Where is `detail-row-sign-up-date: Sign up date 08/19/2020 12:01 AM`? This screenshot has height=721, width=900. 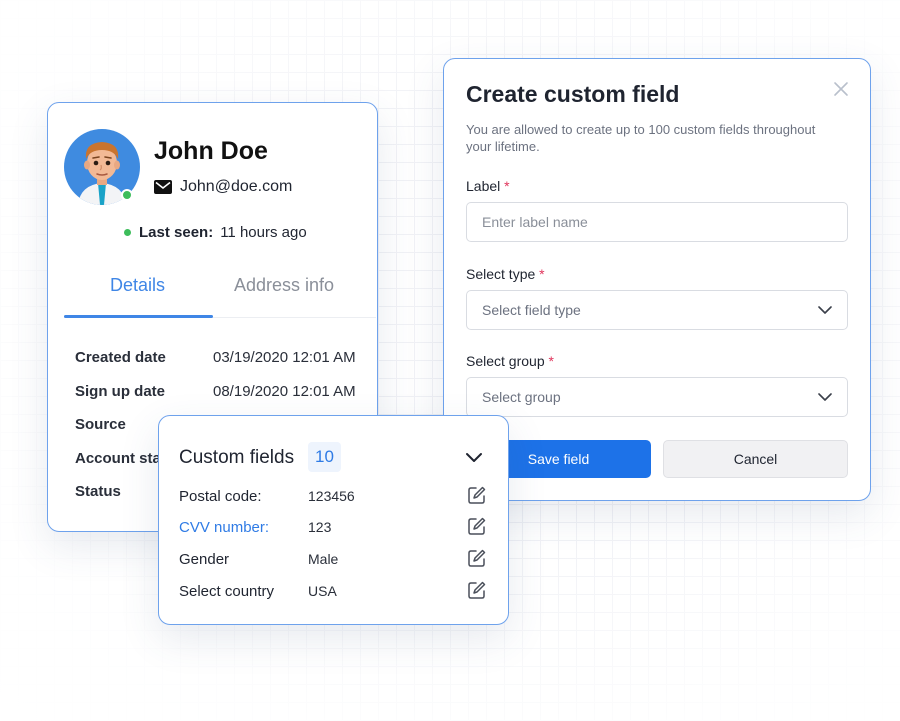
detail-row-sign-up-date: Sign up date 08/19/2020 12:01 AM is located at coordinates (215, 391).